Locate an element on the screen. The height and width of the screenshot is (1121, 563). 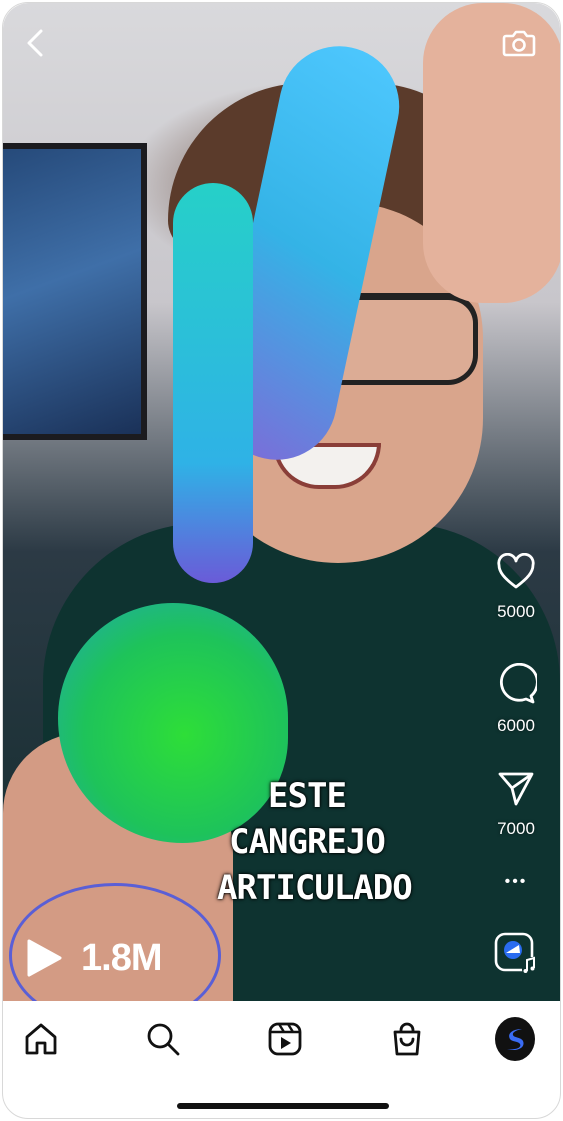
home-icon is located at coordinates (41, 1039).